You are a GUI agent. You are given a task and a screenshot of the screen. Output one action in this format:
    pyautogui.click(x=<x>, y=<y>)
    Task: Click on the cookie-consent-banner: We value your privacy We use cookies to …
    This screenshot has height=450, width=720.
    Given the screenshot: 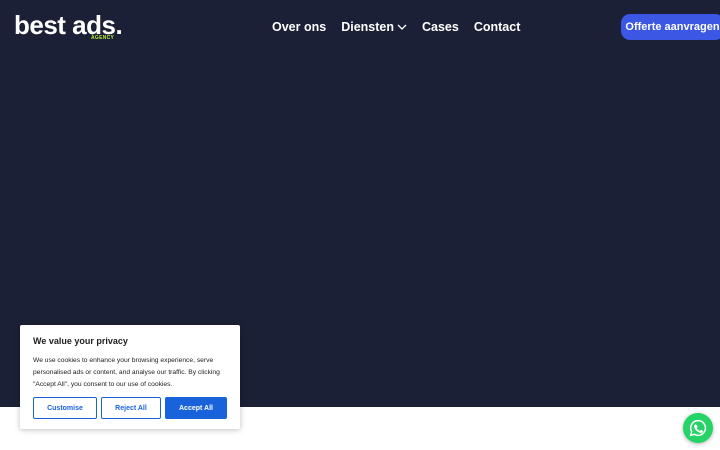 What is the action you would take?
    pyautogui.click(x=130, y=377)
    